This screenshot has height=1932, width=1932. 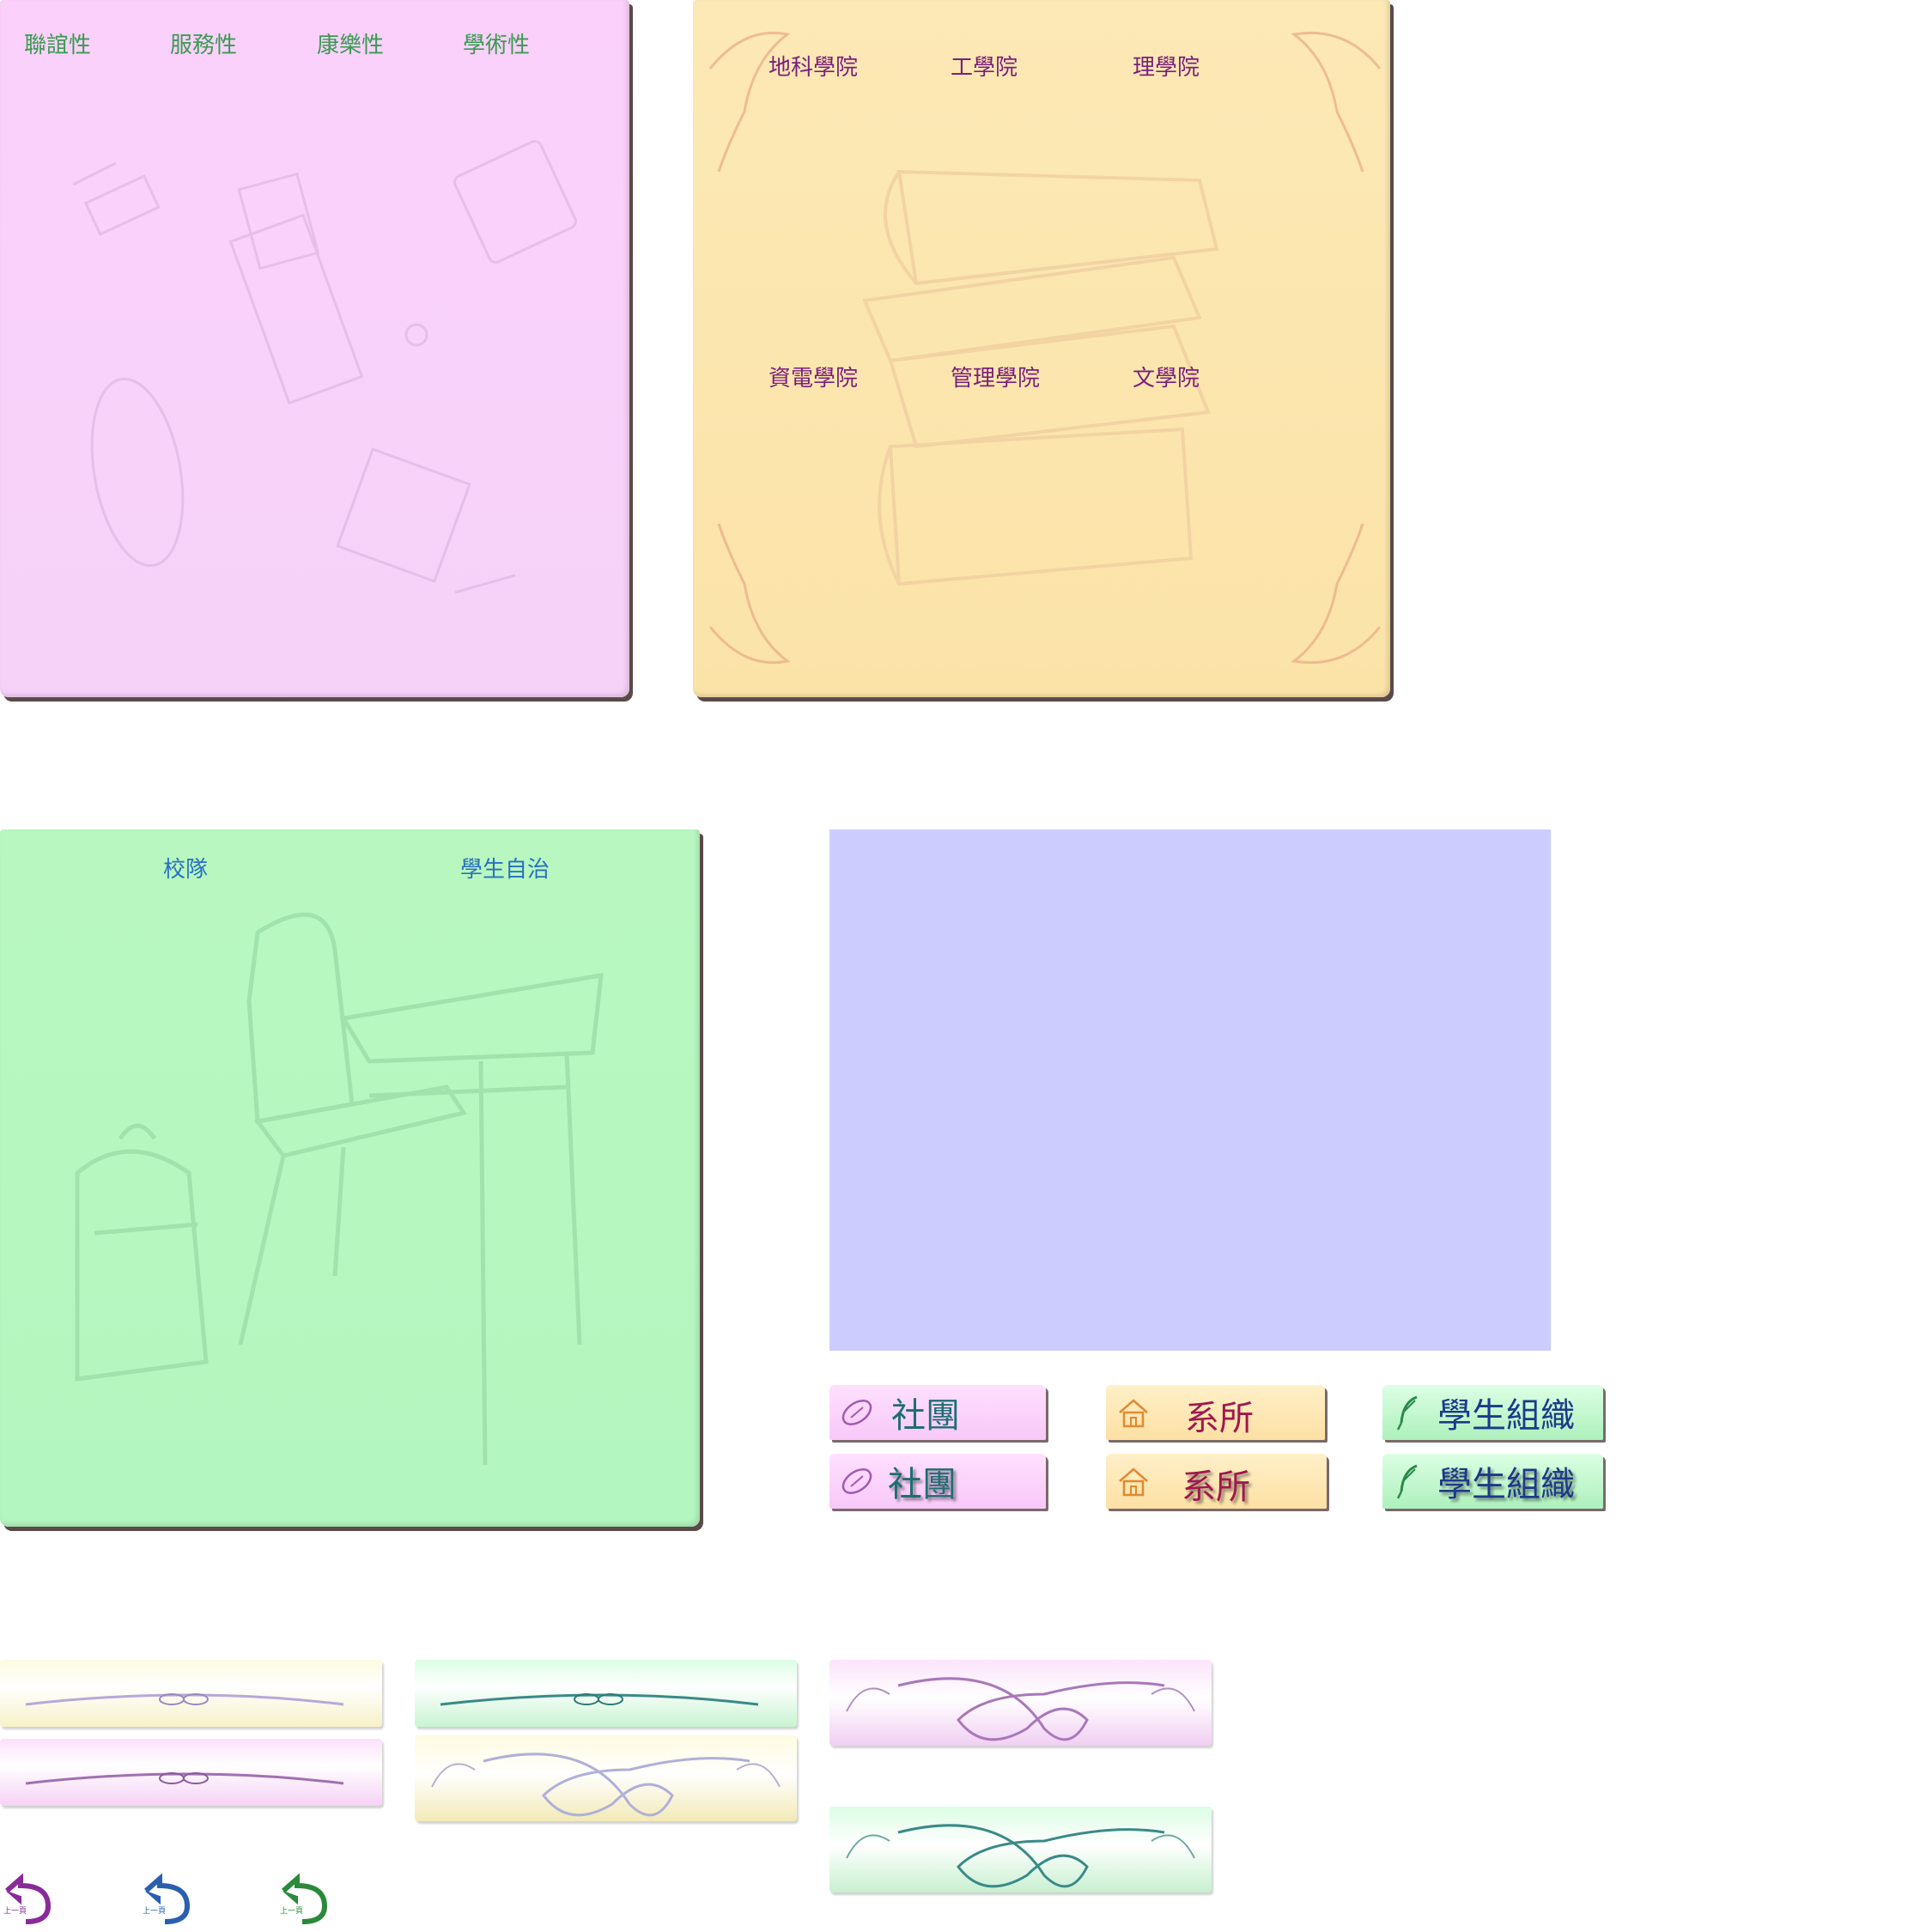 What do you see at coordinates (497, 43) in the screenshot?
I see `tab-academic: 學術性` at bounding box center [497, 43].